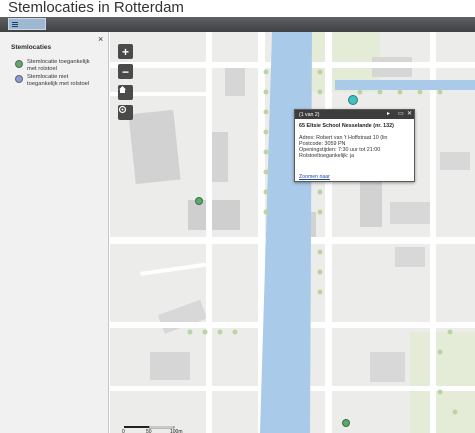  What do you see at coordinates (100, 39) in the screenshot?
I see `close-icon: ×` at bounding box center [100, 39].